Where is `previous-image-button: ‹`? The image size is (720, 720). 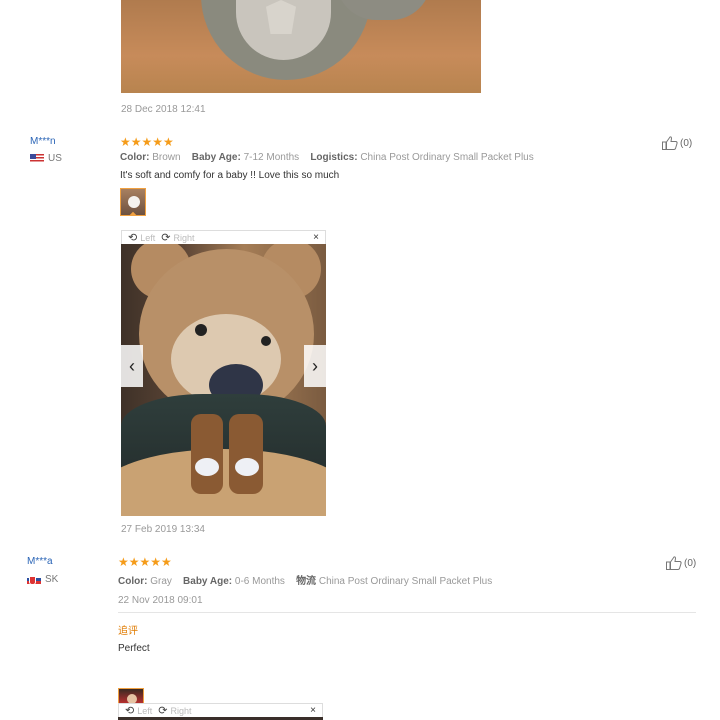 previous-image-button: ‹ is located at coordinates (132, 366).